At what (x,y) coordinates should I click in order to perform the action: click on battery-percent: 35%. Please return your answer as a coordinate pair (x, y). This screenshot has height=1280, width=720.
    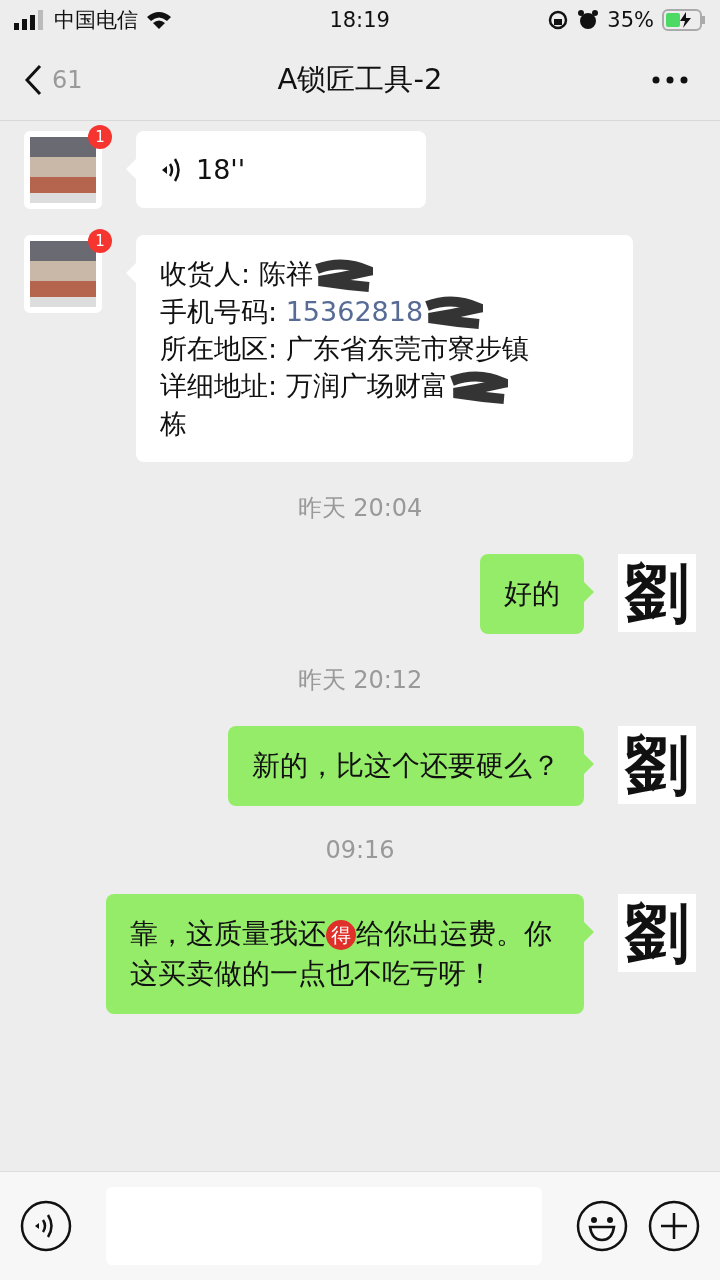
    Looking at the image, I should click on (630, 20).